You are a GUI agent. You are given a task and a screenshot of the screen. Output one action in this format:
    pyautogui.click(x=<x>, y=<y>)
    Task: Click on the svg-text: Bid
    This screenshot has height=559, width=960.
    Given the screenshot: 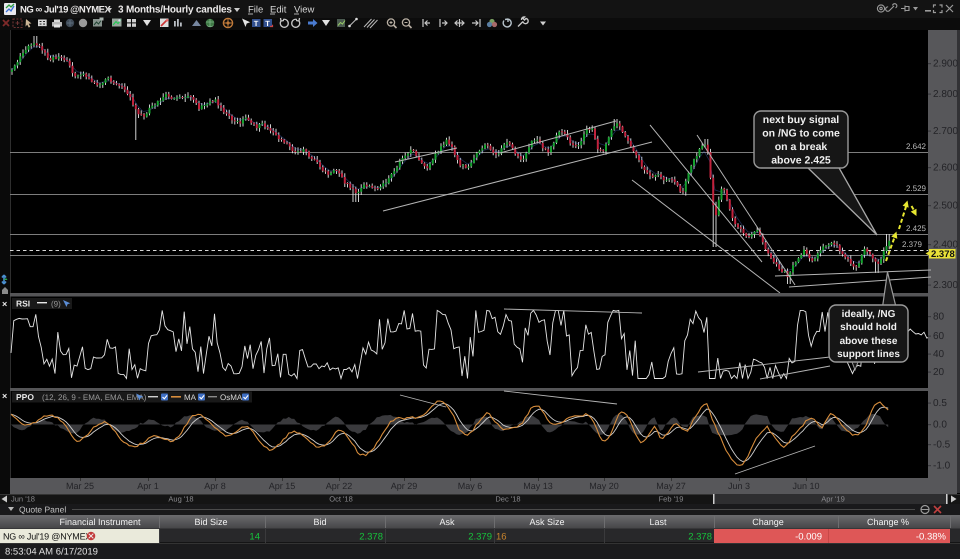 What is the action you would take?
    pyautogui.click(x=319, y=522)
    